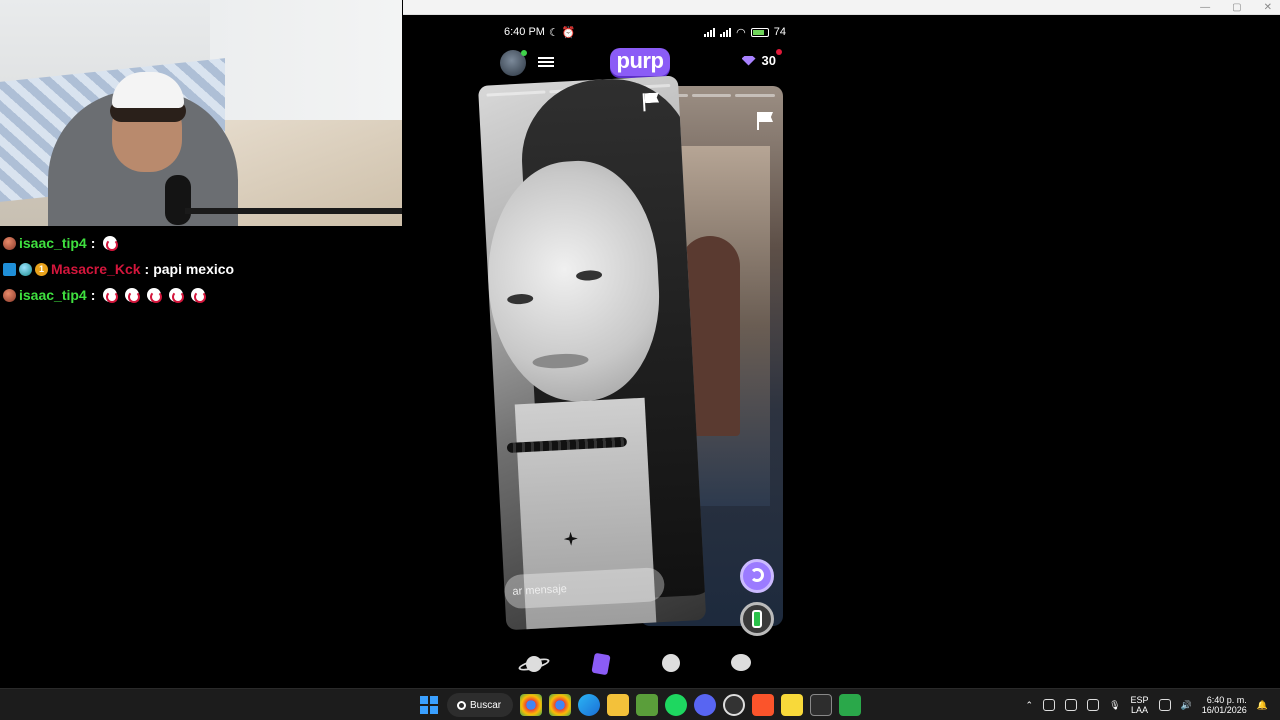 The width and height of the screenshot is (1280, 720). Describe the element at coordinates (1226, 700) in the screenshot. I see `clock-time: 6:40 p. m.` at that location.